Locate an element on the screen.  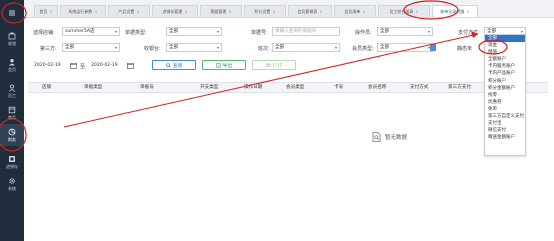
dropdown-option: 找零 is located at coordinates (505, 95).